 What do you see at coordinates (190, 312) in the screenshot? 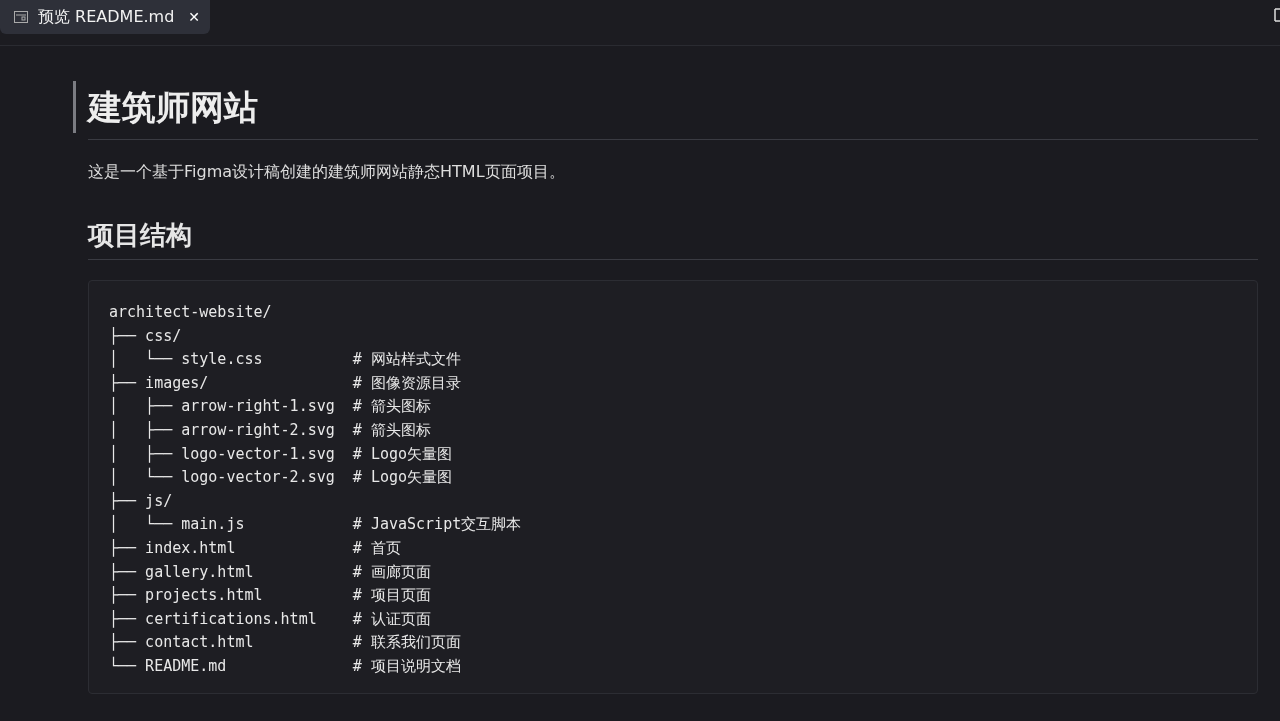
I see `code-line: architect-website/` at bounding box center [190, 312].